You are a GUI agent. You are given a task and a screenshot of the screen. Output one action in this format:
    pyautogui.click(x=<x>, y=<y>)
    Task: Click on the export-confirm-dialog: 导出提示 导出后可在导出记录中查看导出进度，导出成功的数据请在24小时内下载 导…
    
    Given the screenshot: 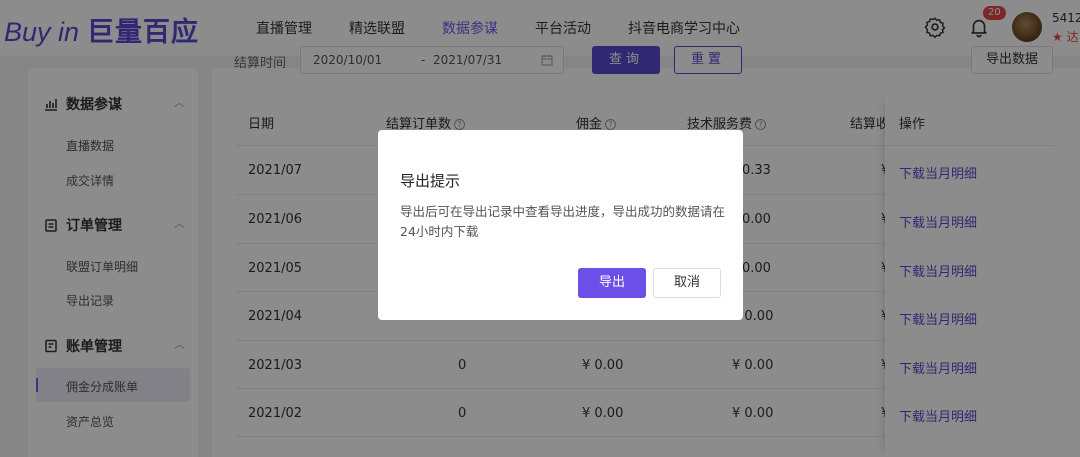 What is the action you would take?
    pyautogui.click(x=560, y=225)
    